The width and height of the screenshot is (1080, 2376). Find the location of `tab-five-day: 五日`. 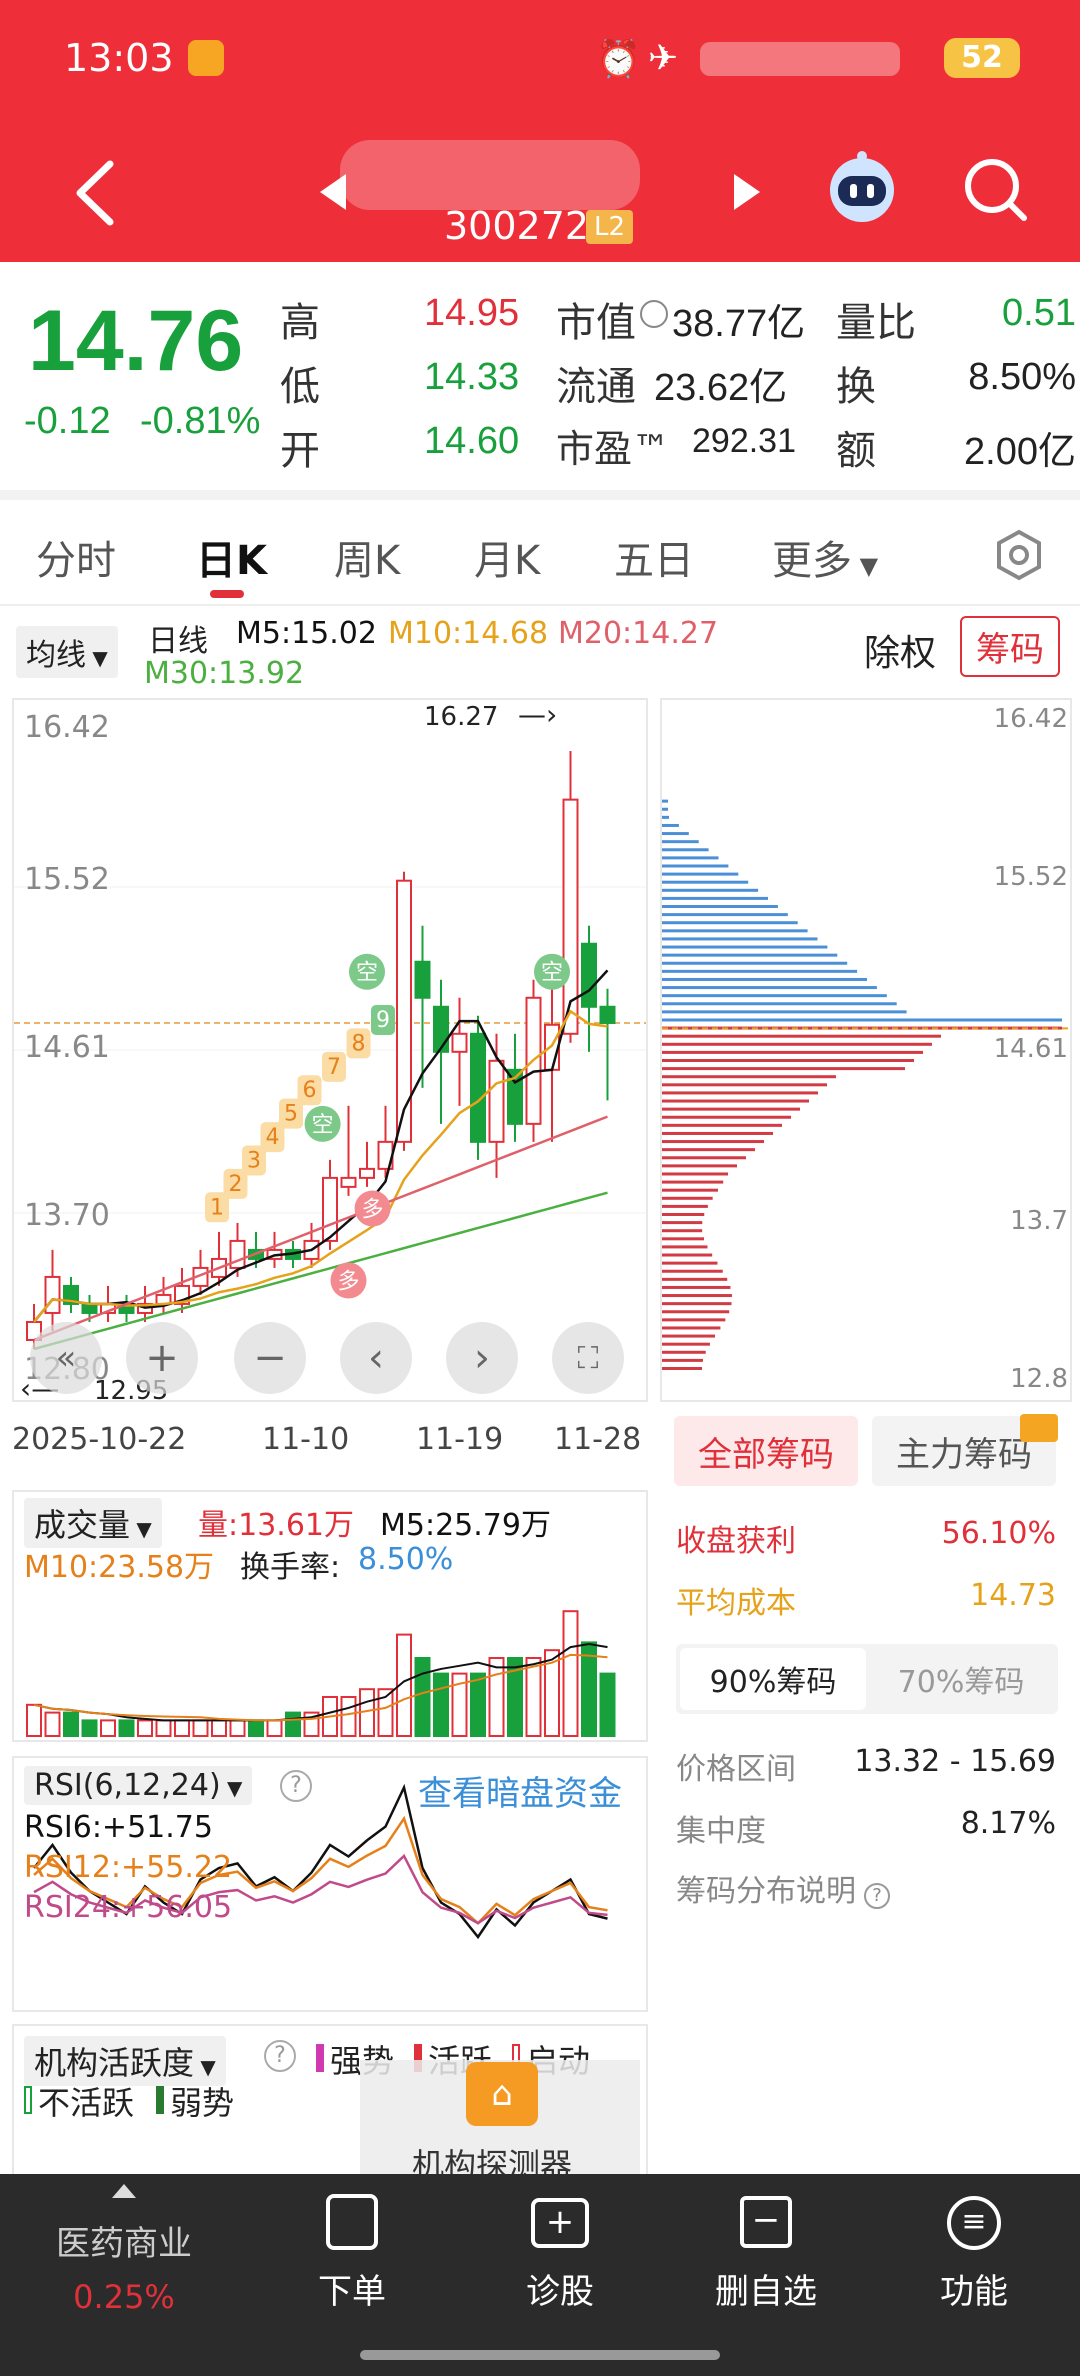

tab-five-day: 五日 is located at coordinates (654, 557).